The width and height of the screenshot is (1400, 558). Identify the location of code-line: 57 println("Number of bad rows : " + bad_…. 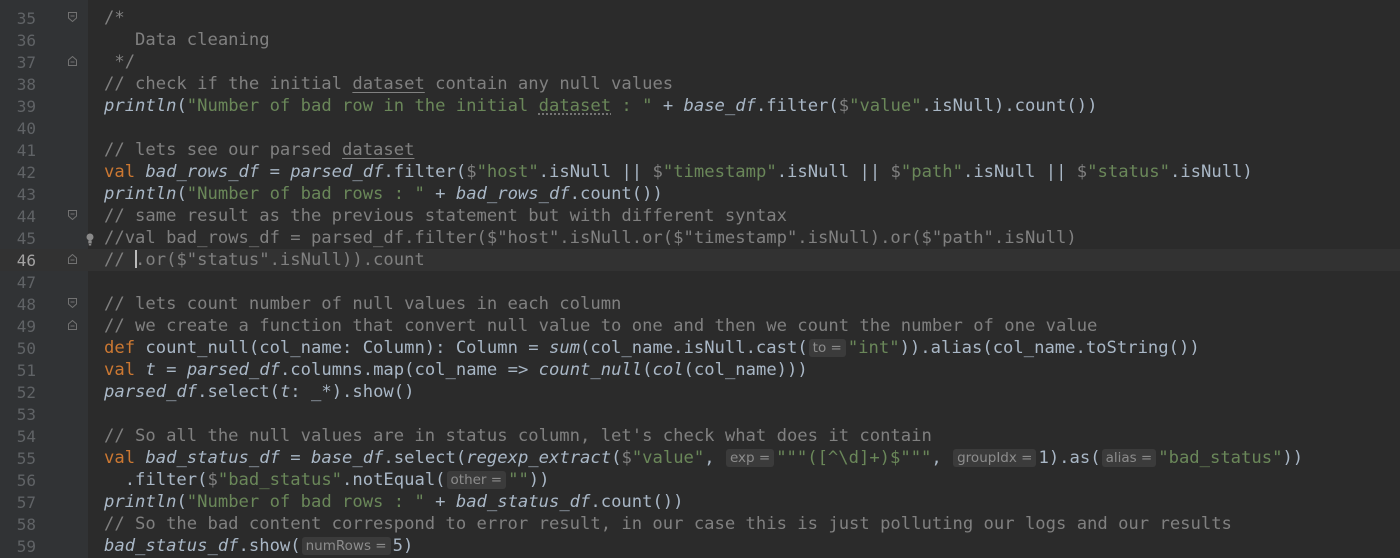
(700, 502).